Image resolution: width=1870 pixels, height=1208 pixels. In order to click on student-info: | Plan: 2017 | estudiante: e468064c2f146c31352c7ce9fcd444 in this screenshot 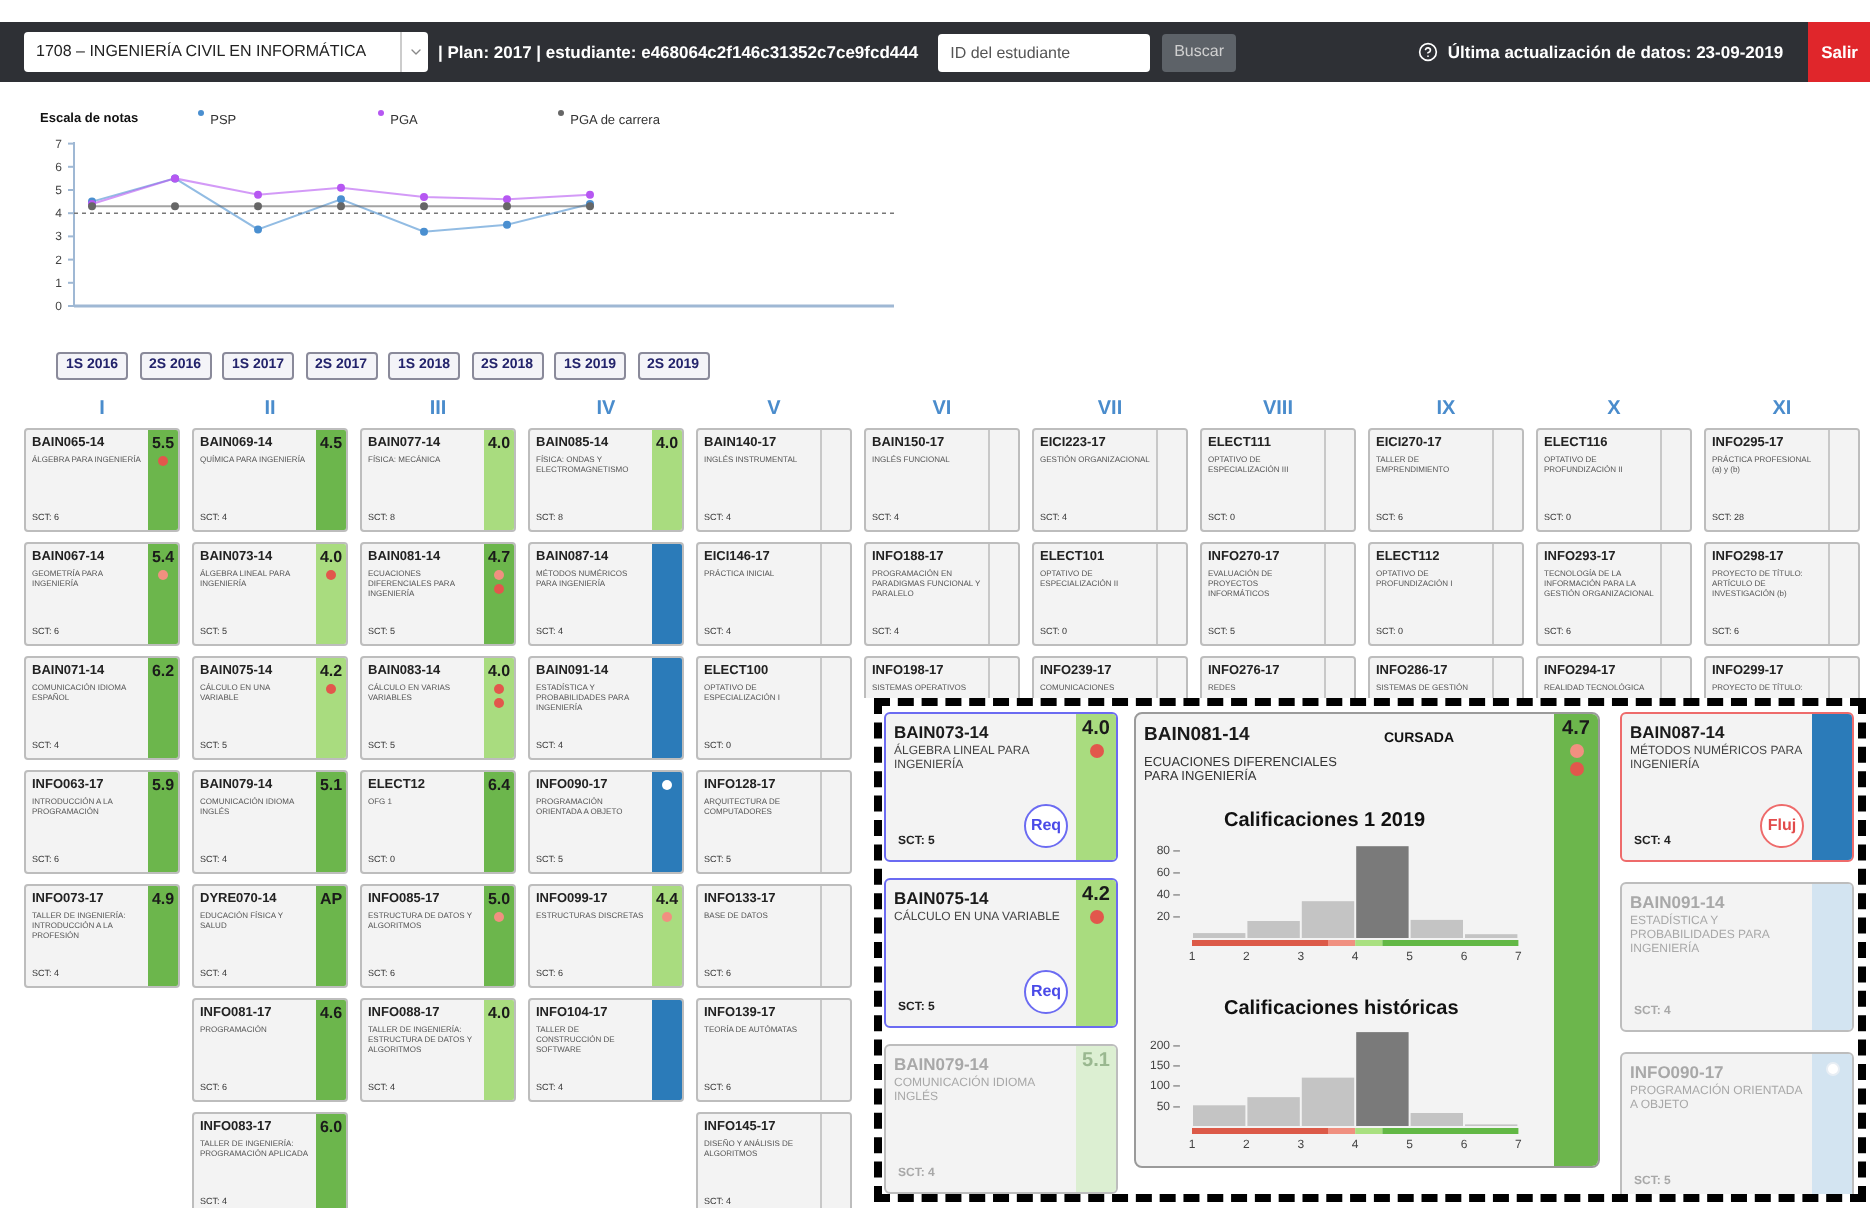, I will do `click(678, 52)`.